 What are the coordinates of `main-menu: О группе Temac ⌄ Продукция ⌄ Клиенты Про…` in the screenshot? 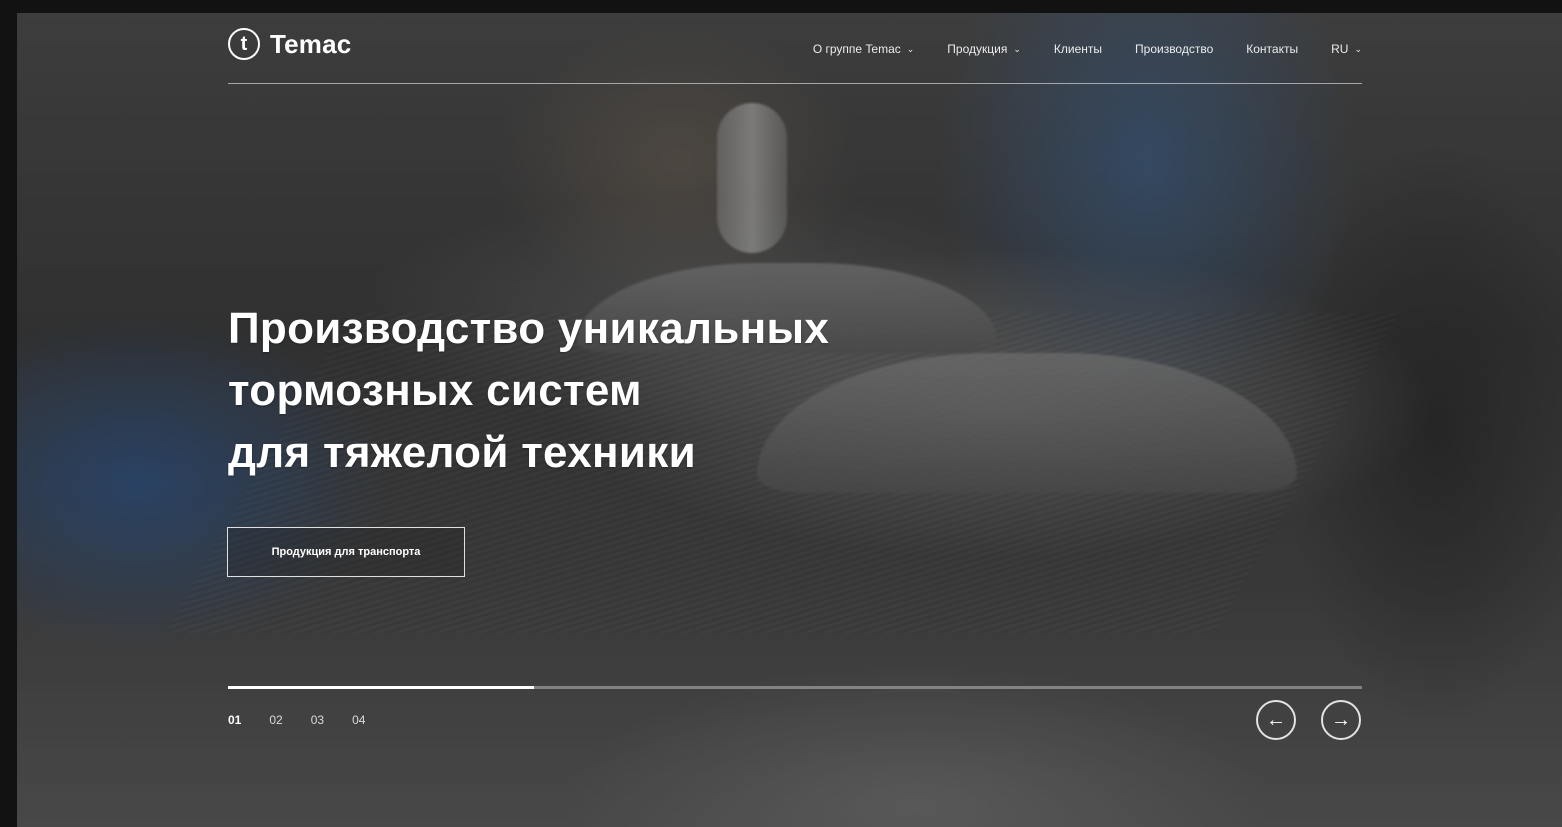 It's located at (1087, 49).